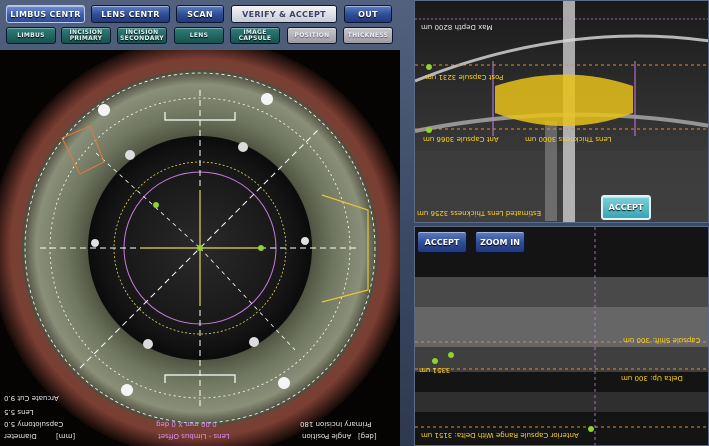 This screenshot has height=446, width=709. Describe the element at coordinates (130, 14) in the screenshot. I see `lens-centr-button: LENS CENTR` at that location.